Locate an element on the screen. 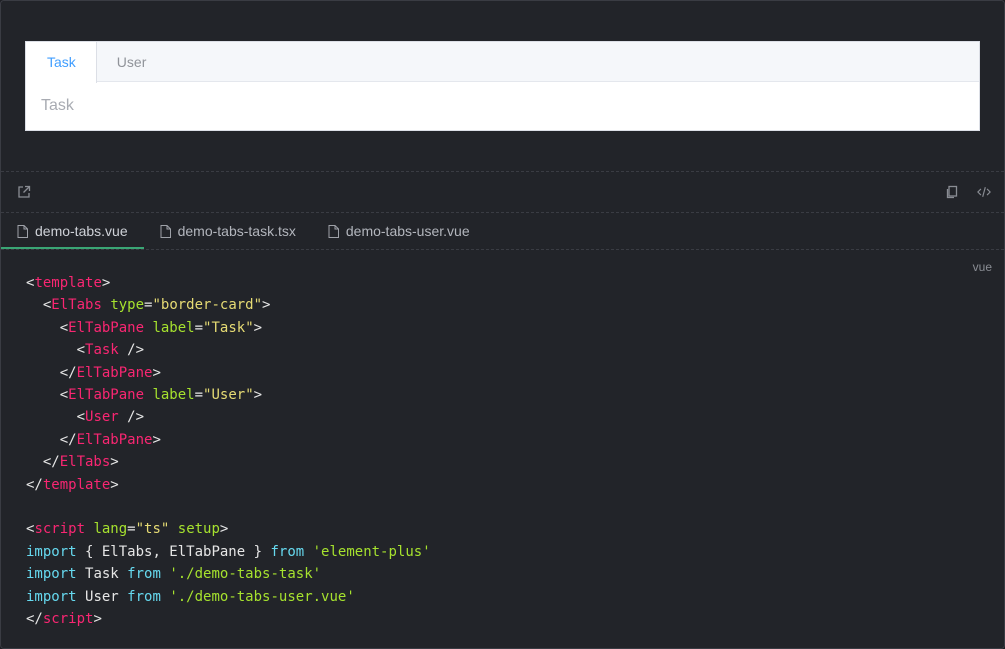 The width and height of the screenshot is (1005, 649). copy-icon is located at coordinates (952, 192).